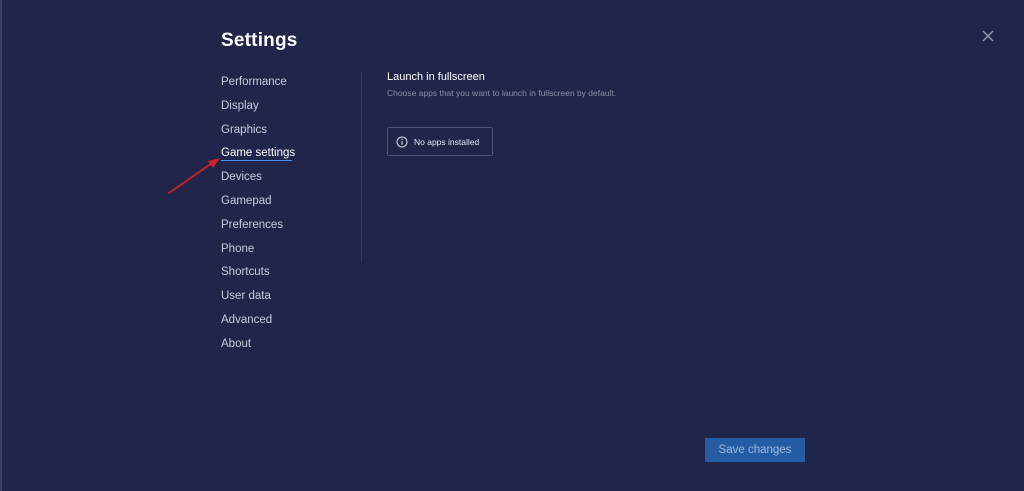 The height and width of the screenshot is (491, 1024). What do you see at coordinates (286, 108) in the screenshot?
I see `nav-item-display: Display` at bounding box center [286, 108].